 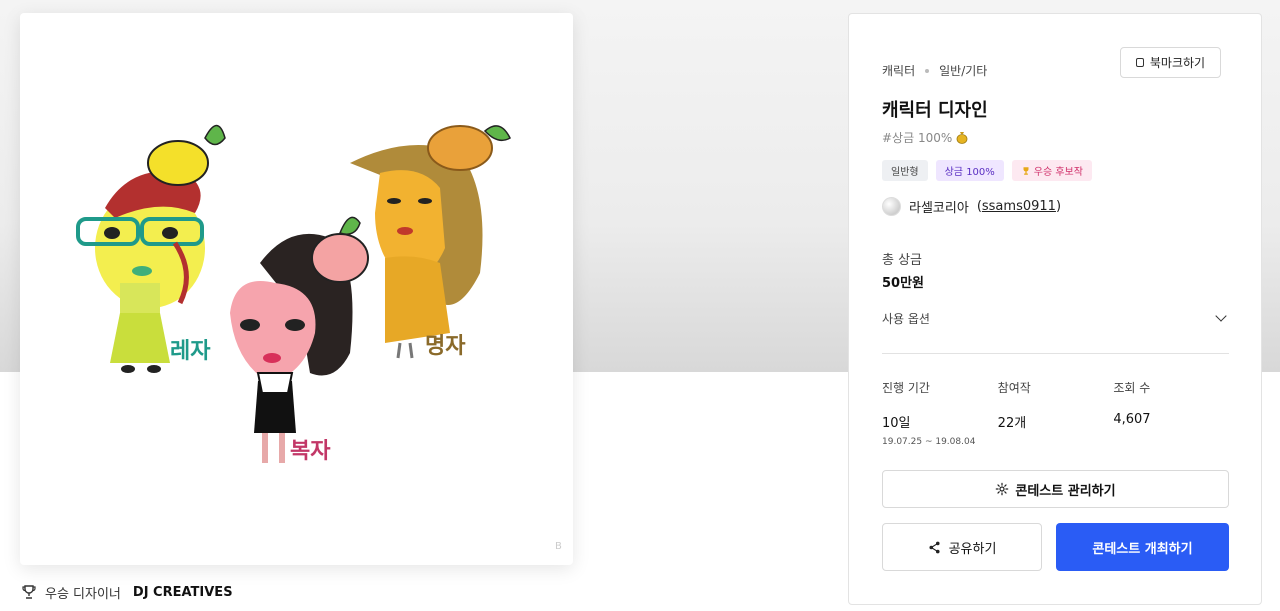 I want to click on chevron-down-icon, so click(x=1221, y=316).